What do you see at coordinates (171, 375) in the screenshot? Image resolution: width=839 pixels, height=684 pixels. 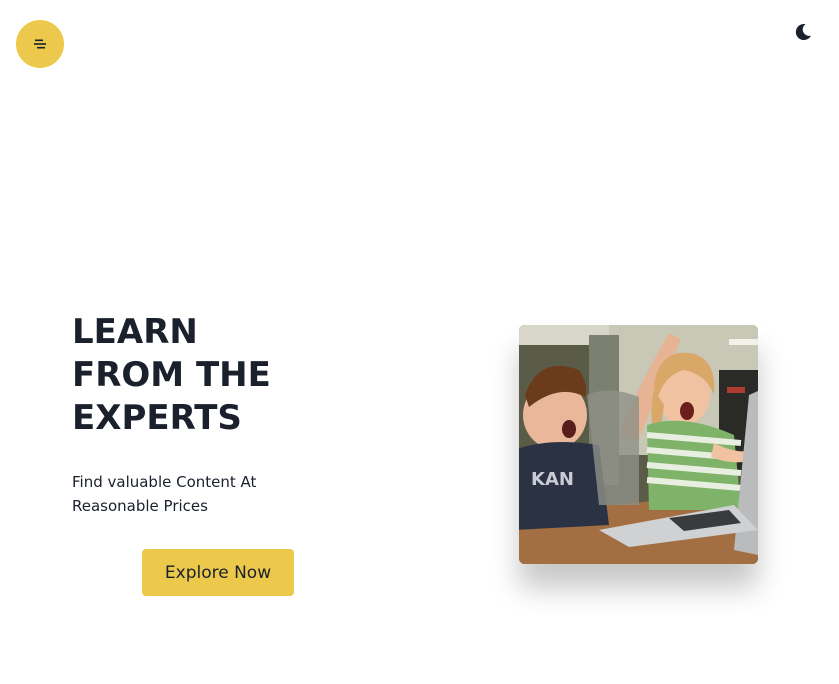 I see `hero-title-line: FROM THE` at bounding box center [171, 375].